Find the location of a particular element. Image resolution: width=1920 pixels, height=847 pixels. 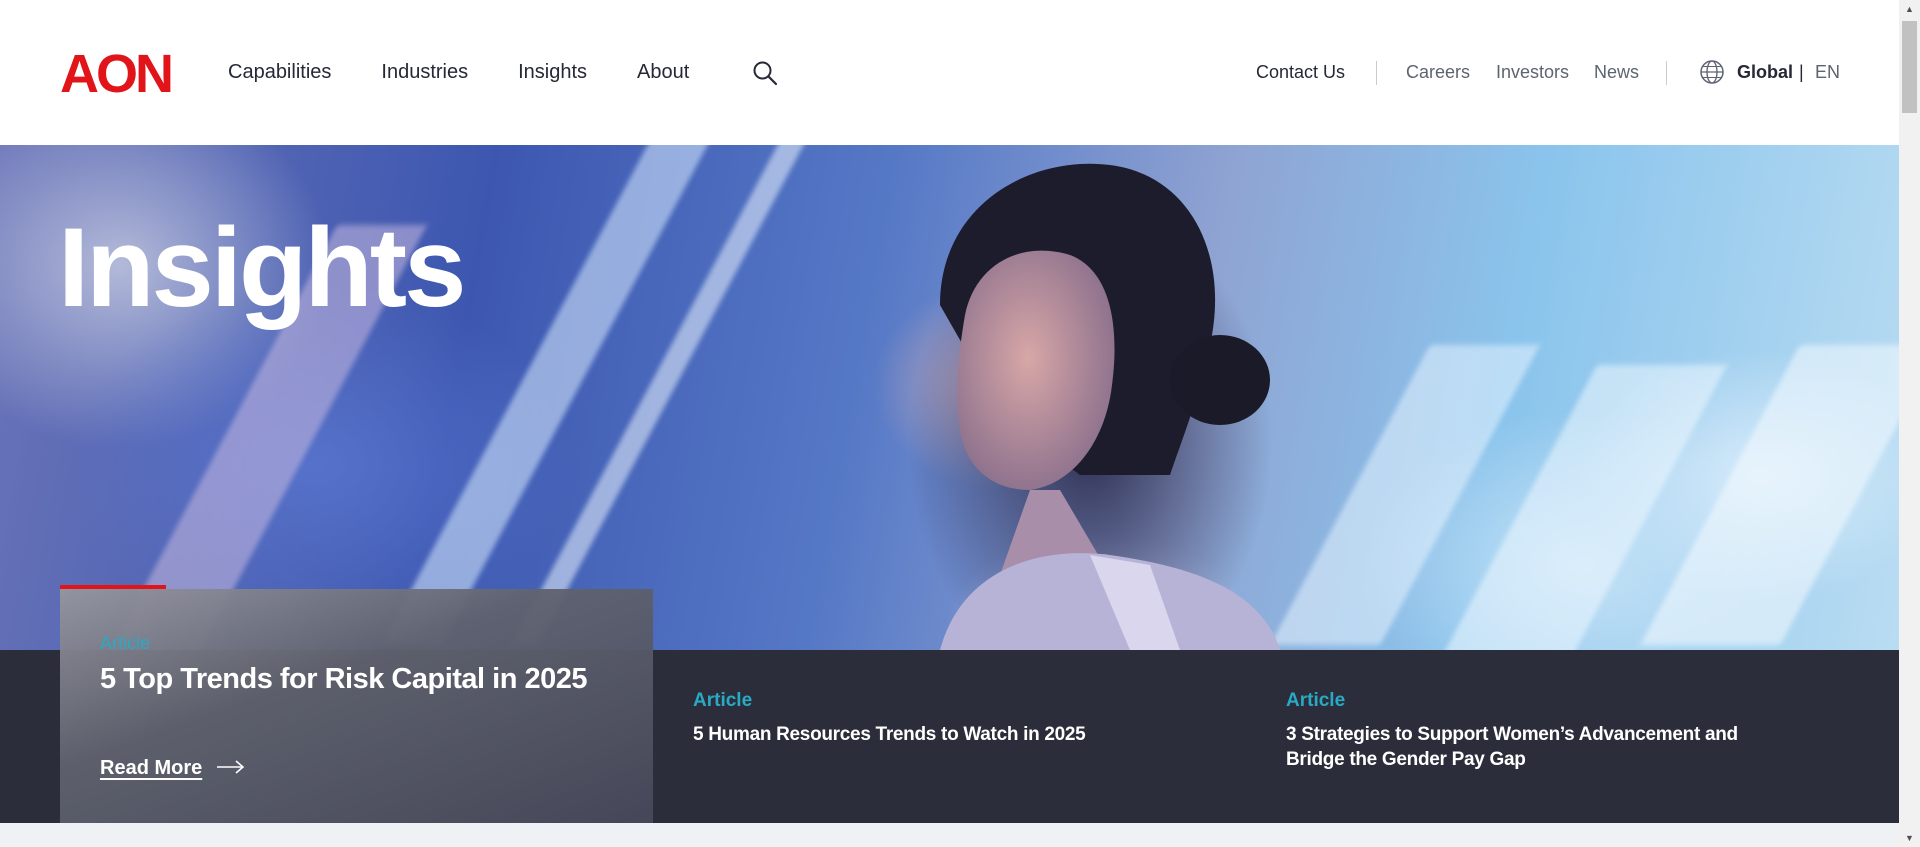

read-more-link: Read More is located at coordinates (151, 768).